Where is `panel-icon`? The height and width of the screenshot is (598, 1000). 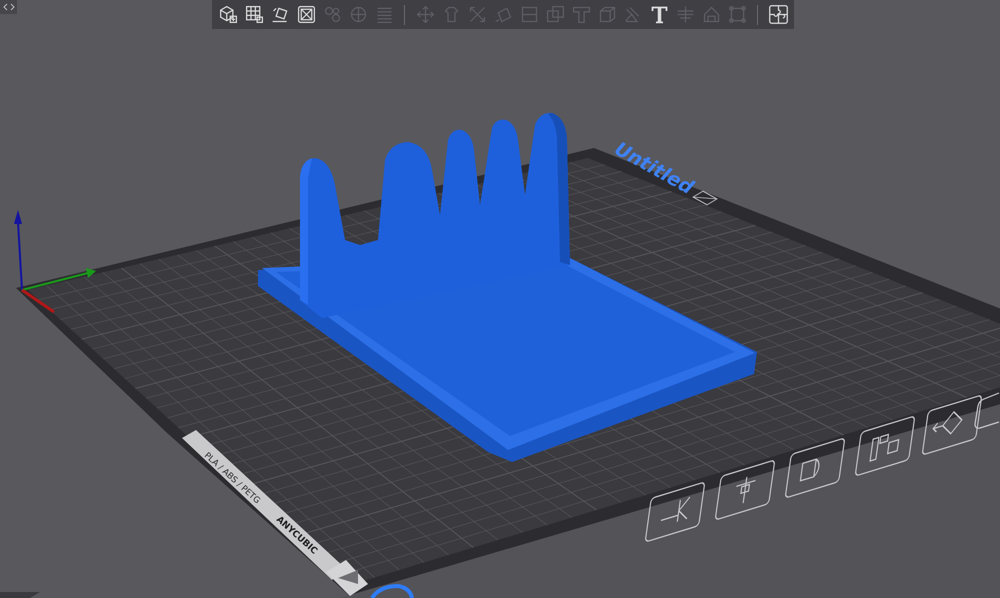
panel-icon is located at coordinates (885, 446).